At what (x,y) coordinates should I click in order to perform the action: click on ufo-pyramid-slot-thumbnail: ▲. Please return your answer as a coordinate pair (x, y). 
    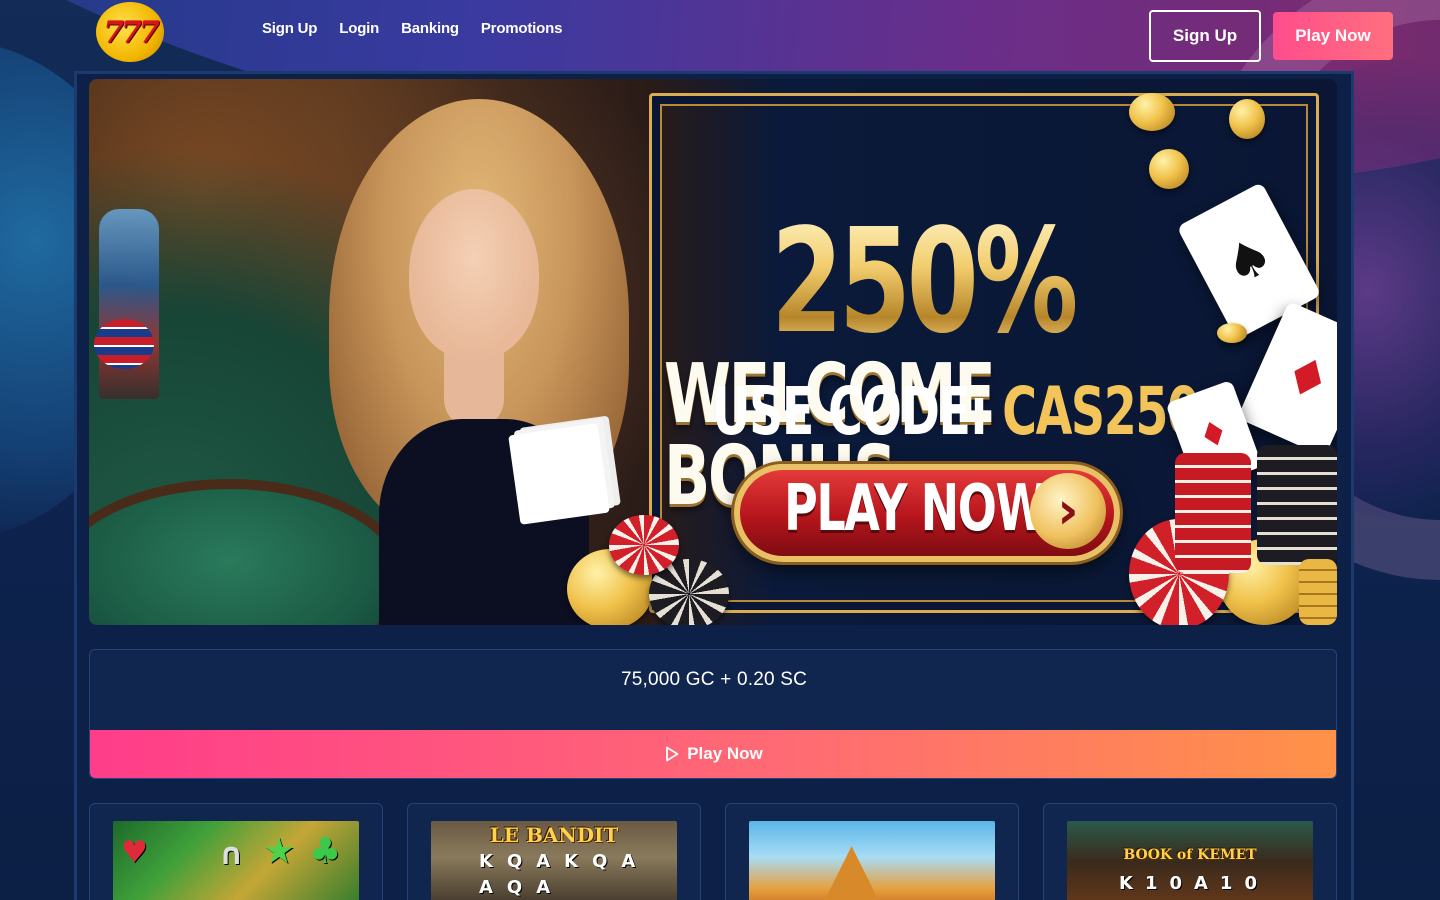
    Looking at the image, I should click on (872, 860).